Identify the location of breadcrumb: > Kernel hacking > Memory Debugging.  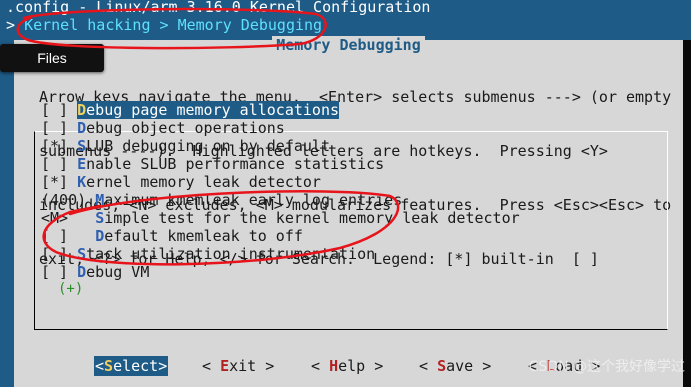
(164, 25).